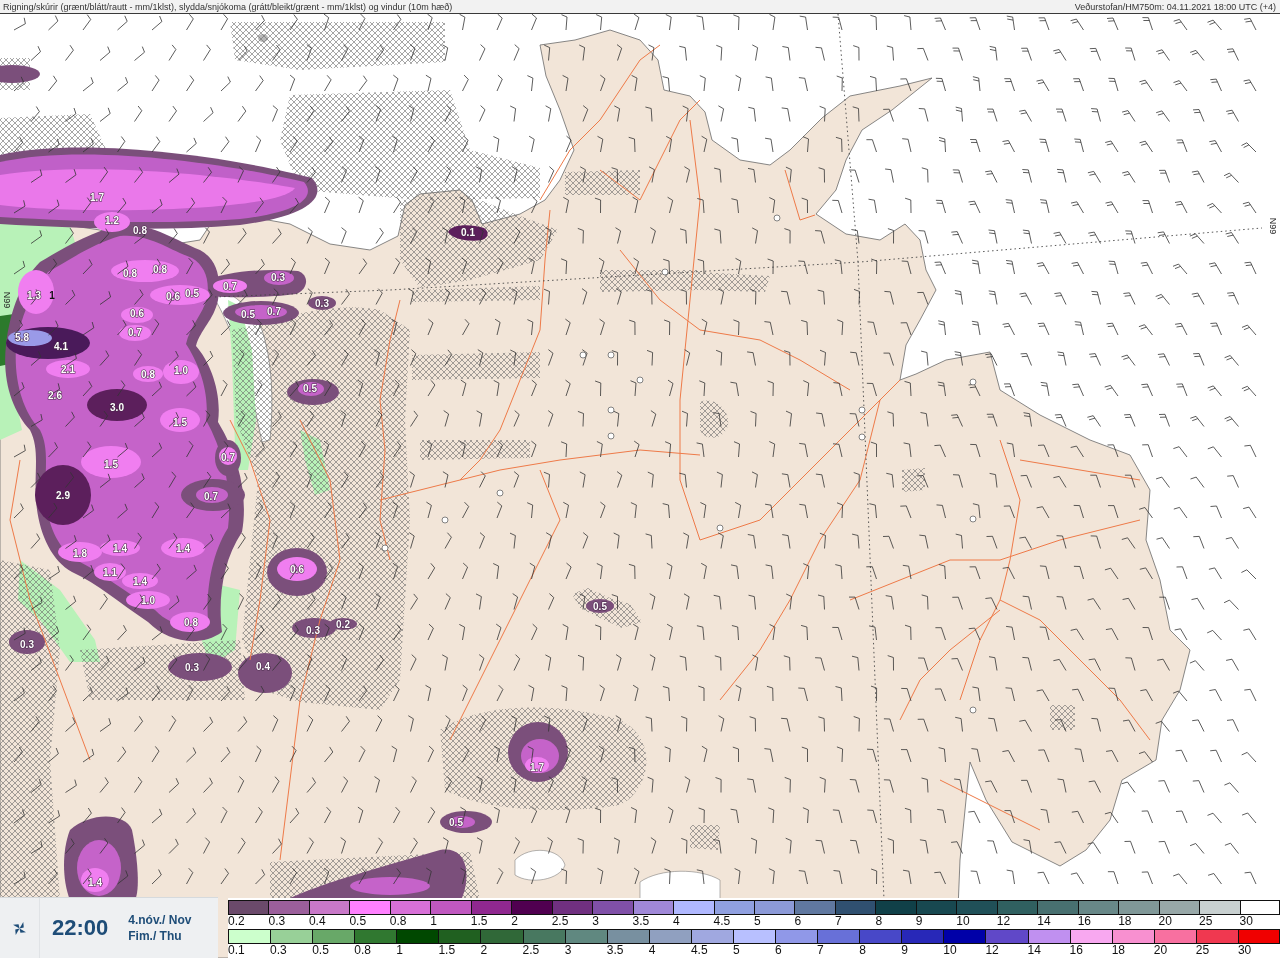  I want to click on precipitation-value: 1.0, so click(148, 600).